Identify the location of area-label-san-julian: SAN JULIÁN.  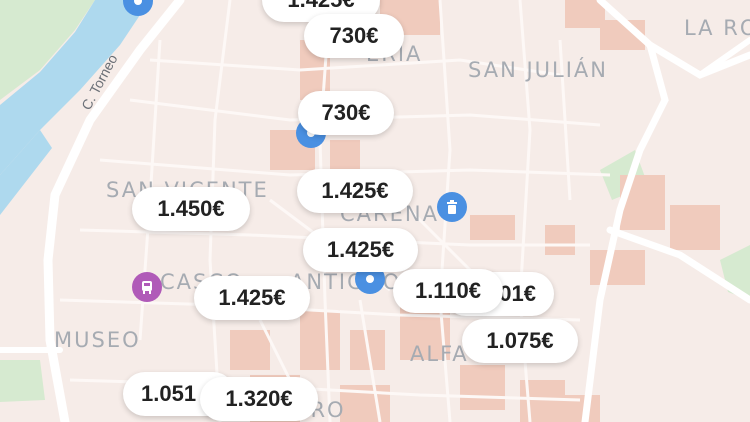
(538, 70).